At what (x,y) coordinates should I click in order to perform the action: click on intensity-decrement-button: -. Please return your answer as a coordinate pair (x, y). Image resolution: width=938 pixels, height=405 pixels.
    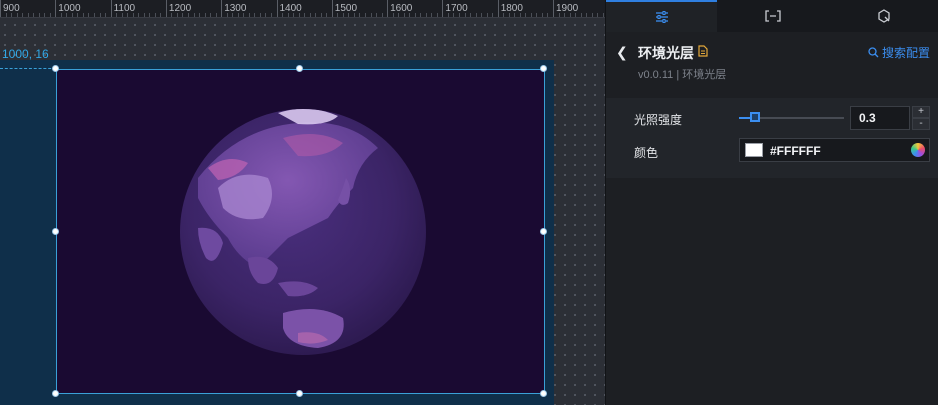
    Looking at the image, I should click on (921, 124).